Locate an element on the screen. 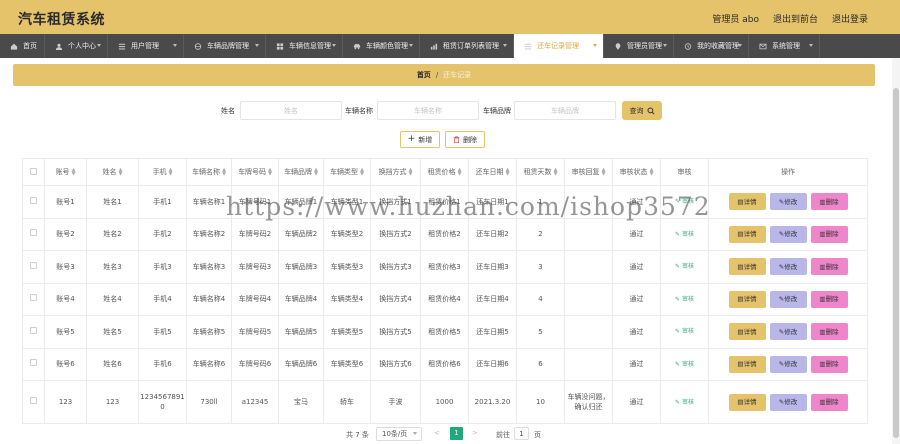 This screenshot has width=900, height=444. table-cell: 车辆类型4 is located at coordinates (347, 299).